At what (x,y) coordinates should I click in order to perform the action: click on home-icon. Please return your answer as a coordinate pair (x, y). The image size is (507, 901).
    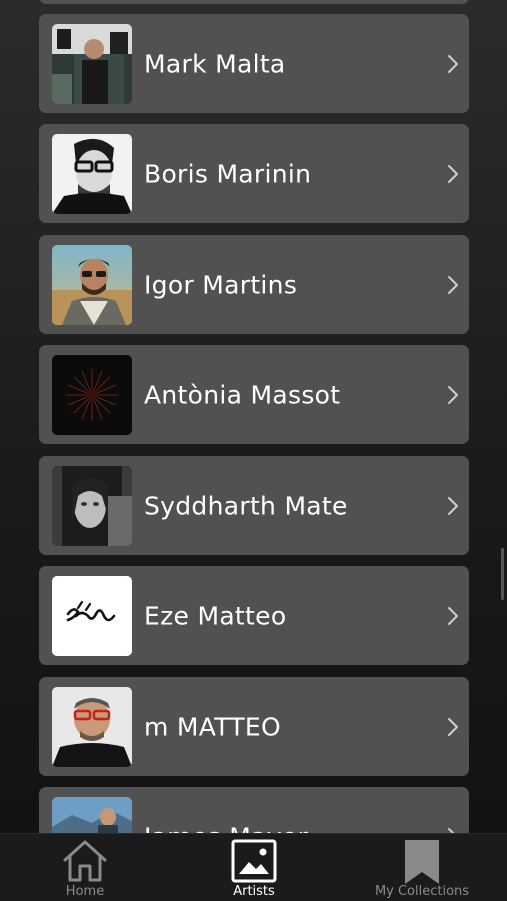
    Looking at the image, I should click on (85, 861).